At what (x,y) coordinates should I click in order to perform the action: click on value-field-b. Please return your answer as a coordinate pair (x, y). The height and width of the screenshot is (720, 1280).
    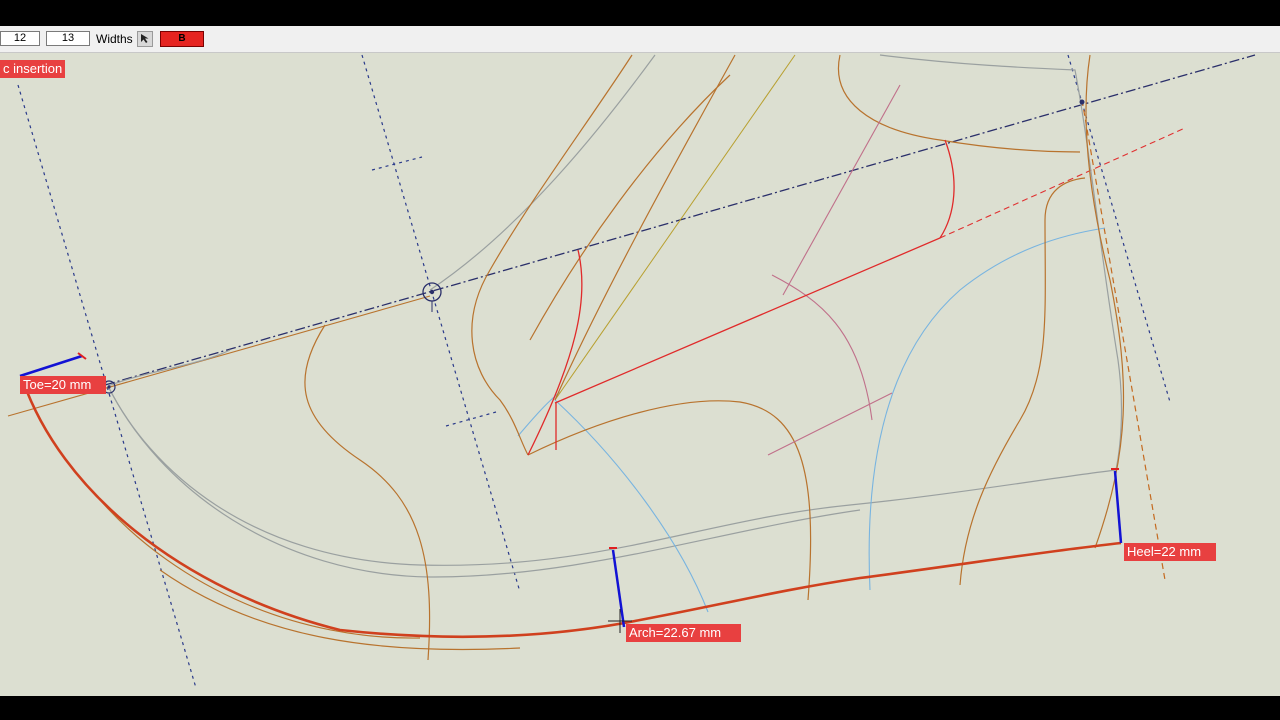
    Looking at the image, I should click on (68, 38).